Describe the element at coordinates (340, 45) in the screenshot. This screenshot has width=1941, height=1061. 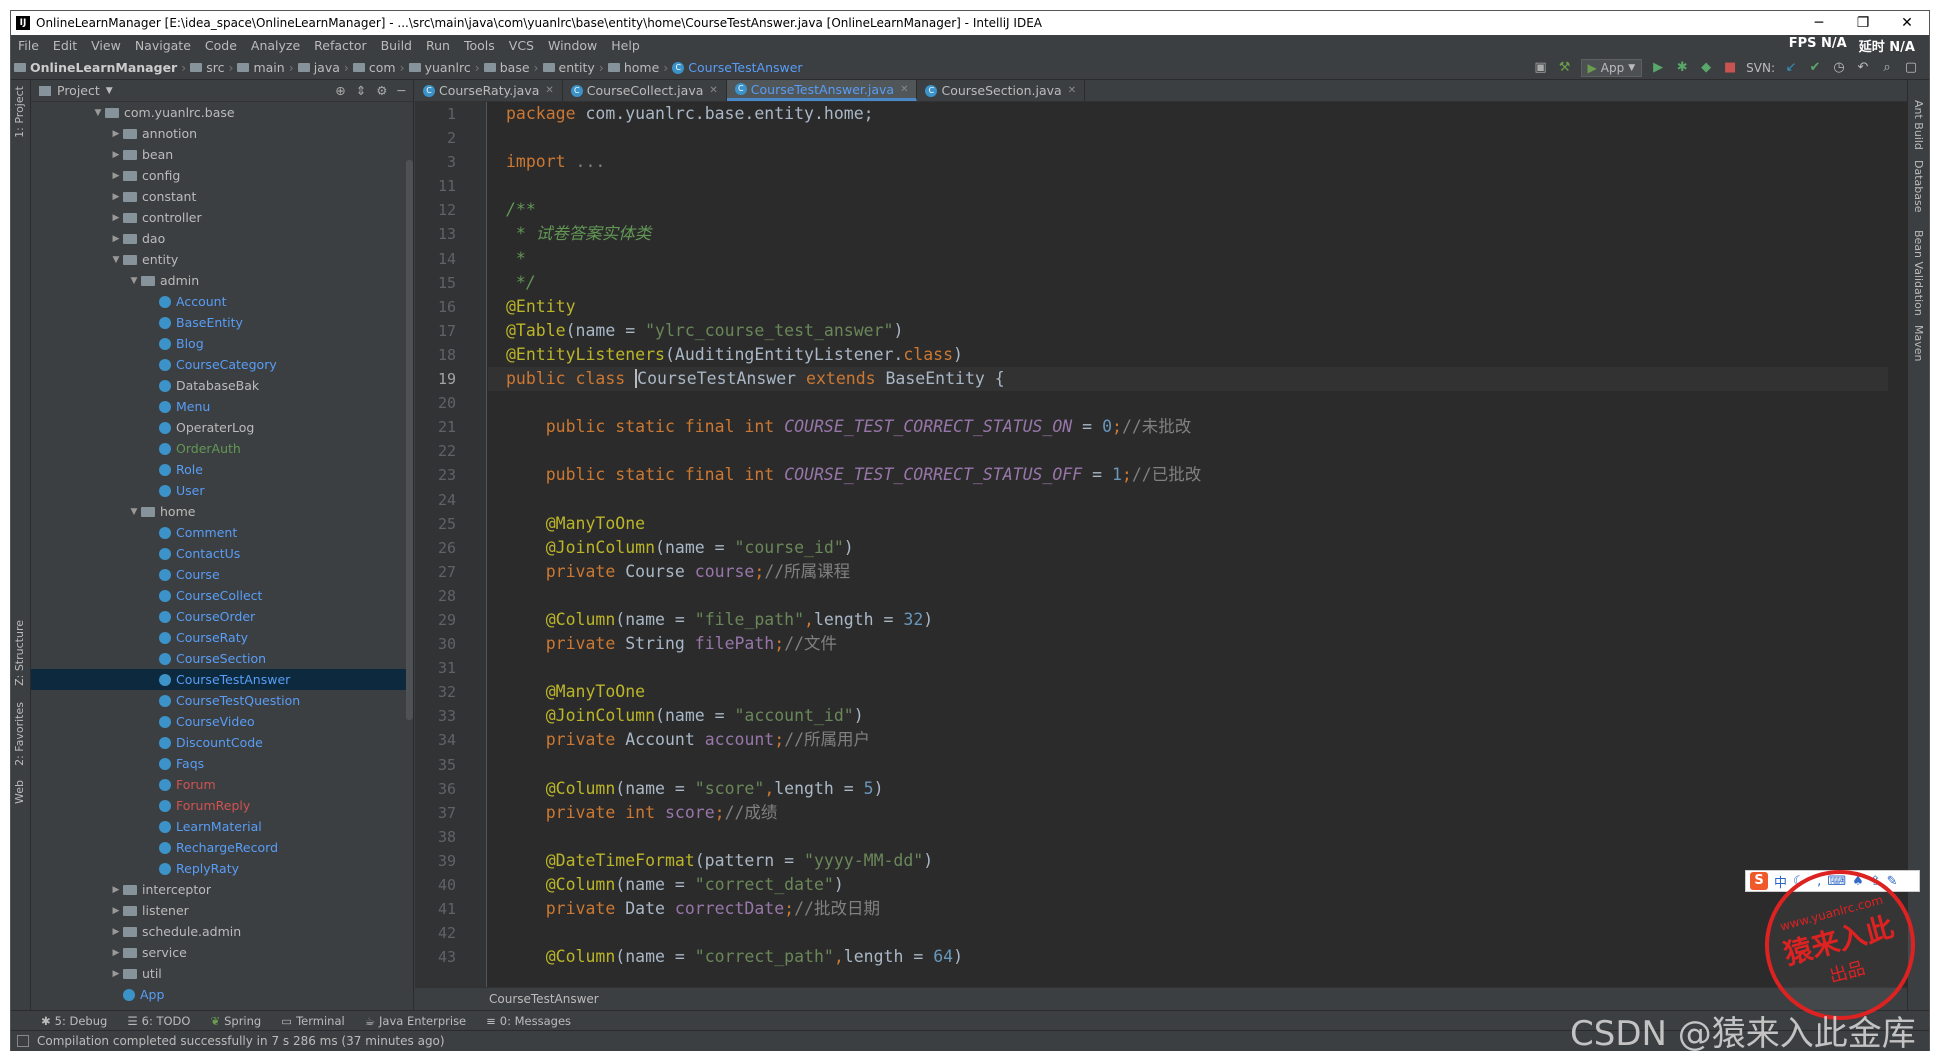
I see `menu-refactor: Refactor` at that location.